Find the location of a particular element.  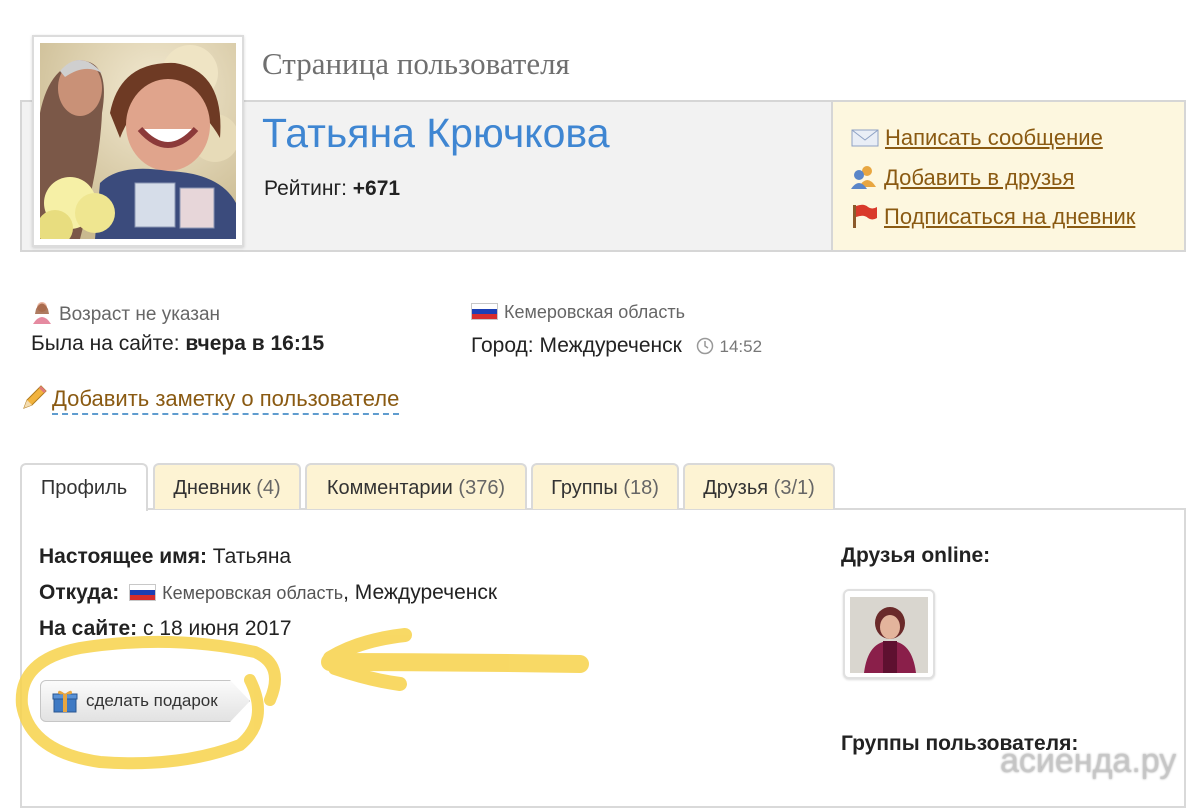

rating: Рейтинг: +671 is located at coordinates (332, 189).